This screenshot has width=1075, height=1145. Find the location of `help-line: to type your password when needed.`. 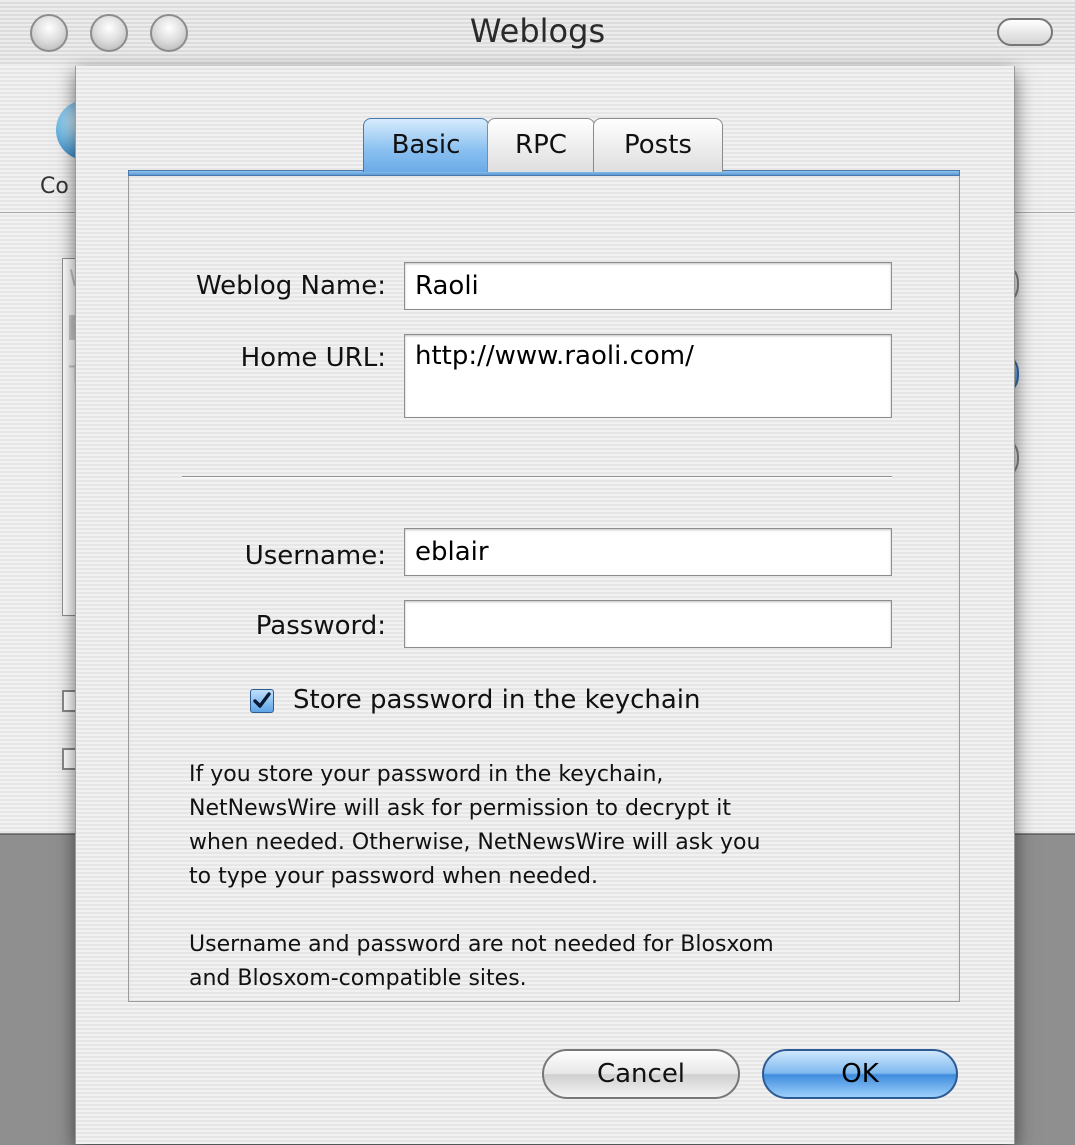

help-line: to type your password when needed. is located at coordinates (393, 876).